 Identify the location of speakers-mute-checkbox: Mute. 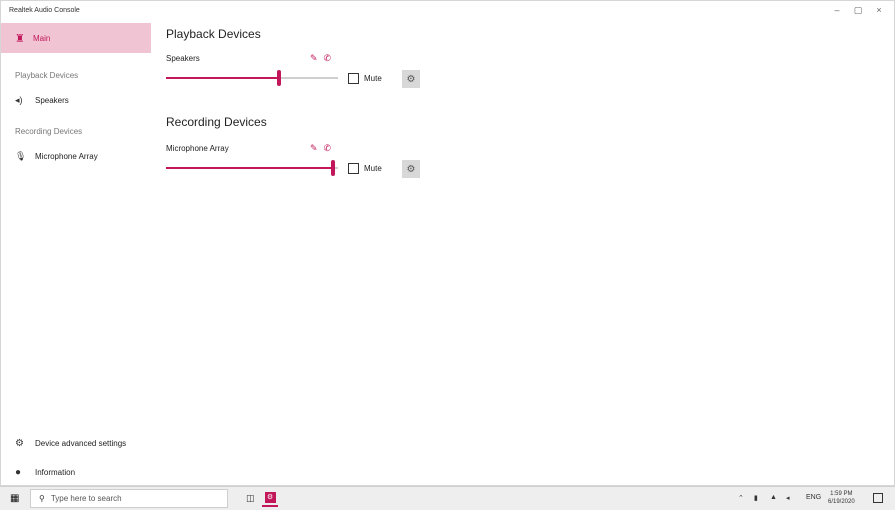
(365, 78).